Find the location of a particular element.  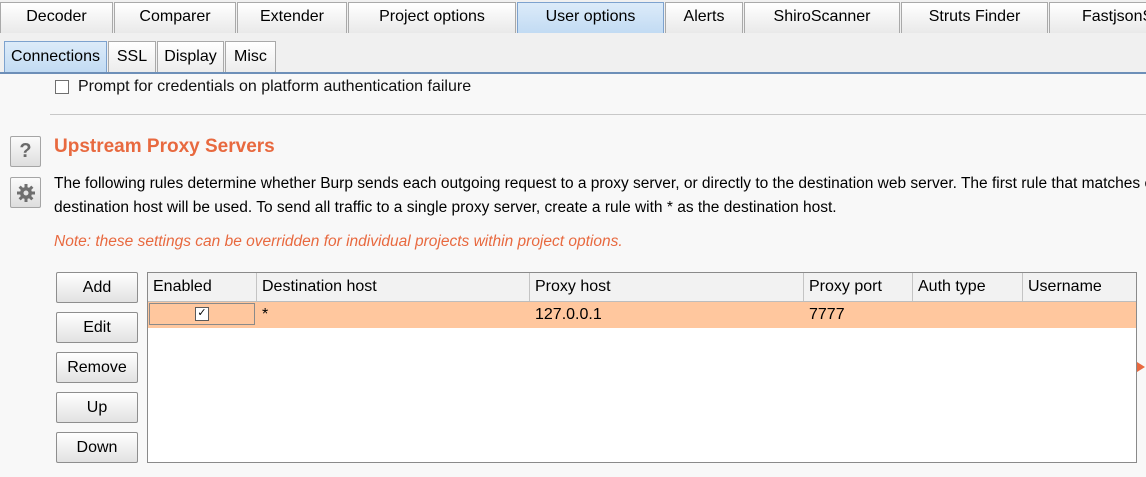

tab-extender: Extender is located at coordinates (292, 17).